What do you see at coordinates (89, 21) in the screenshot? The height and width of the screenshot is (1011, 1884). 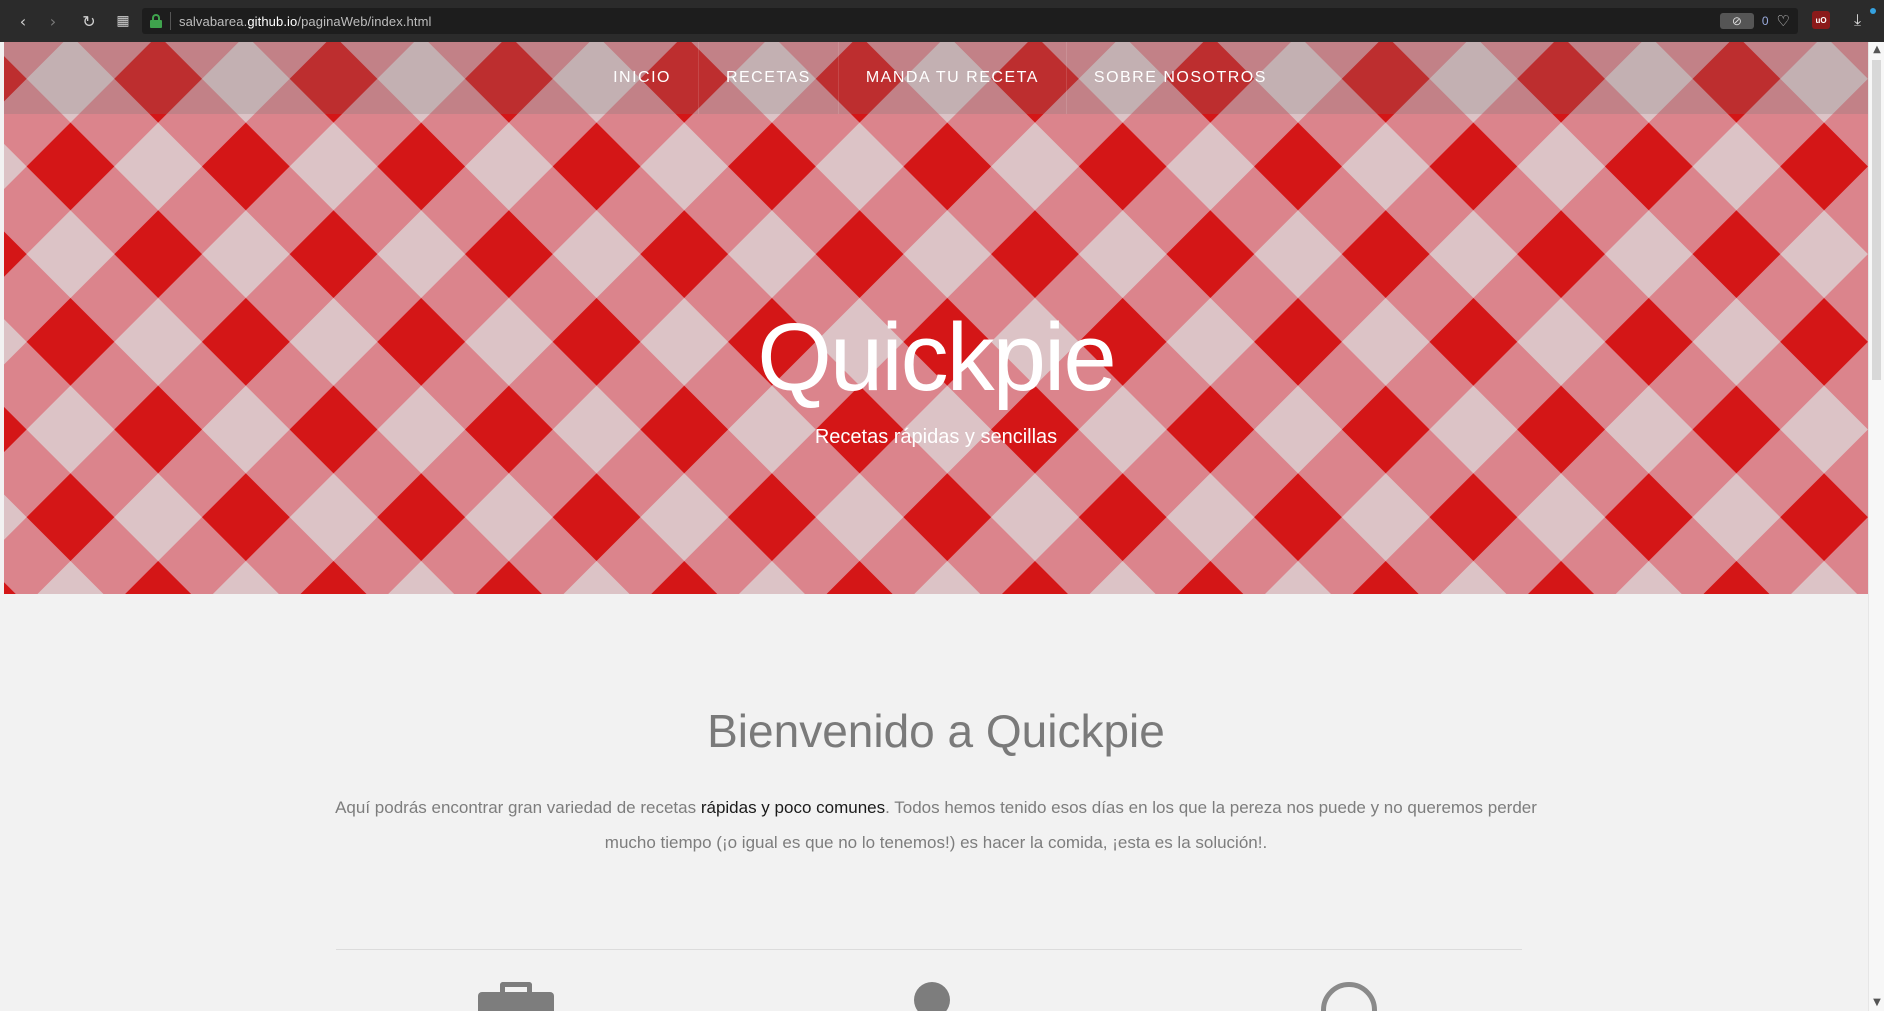 I see `reload-icon: ↻` at bounding box center [89, 21].